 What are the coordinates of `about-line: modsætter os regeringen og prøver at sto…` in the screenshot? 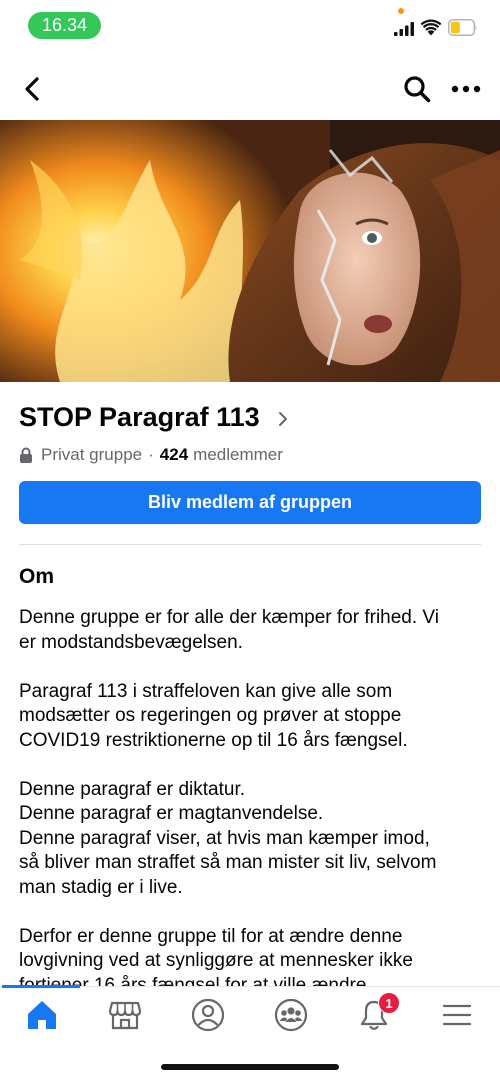 It's located at (210, 715).